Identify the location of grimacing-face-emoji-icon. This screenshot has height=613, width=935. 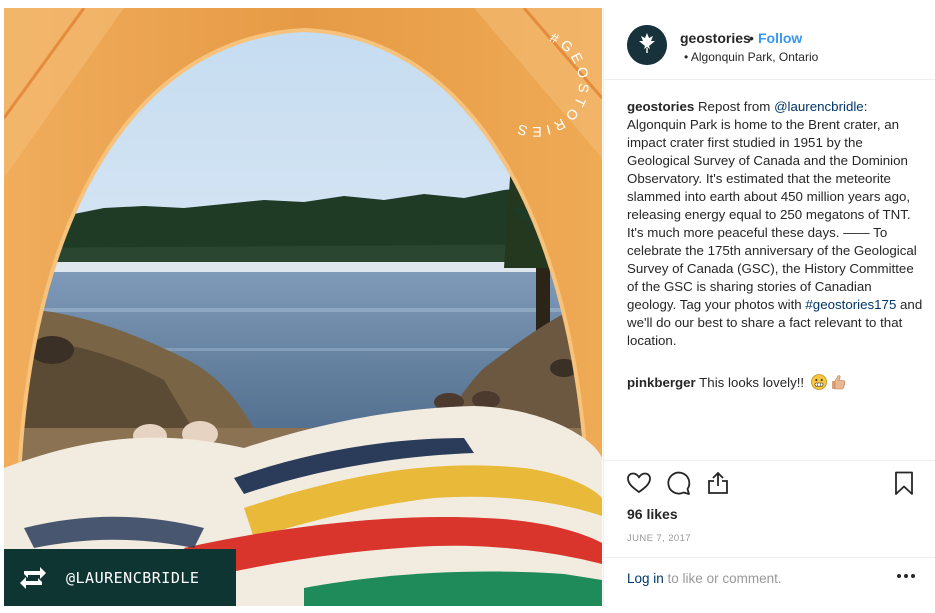
(818, 384).